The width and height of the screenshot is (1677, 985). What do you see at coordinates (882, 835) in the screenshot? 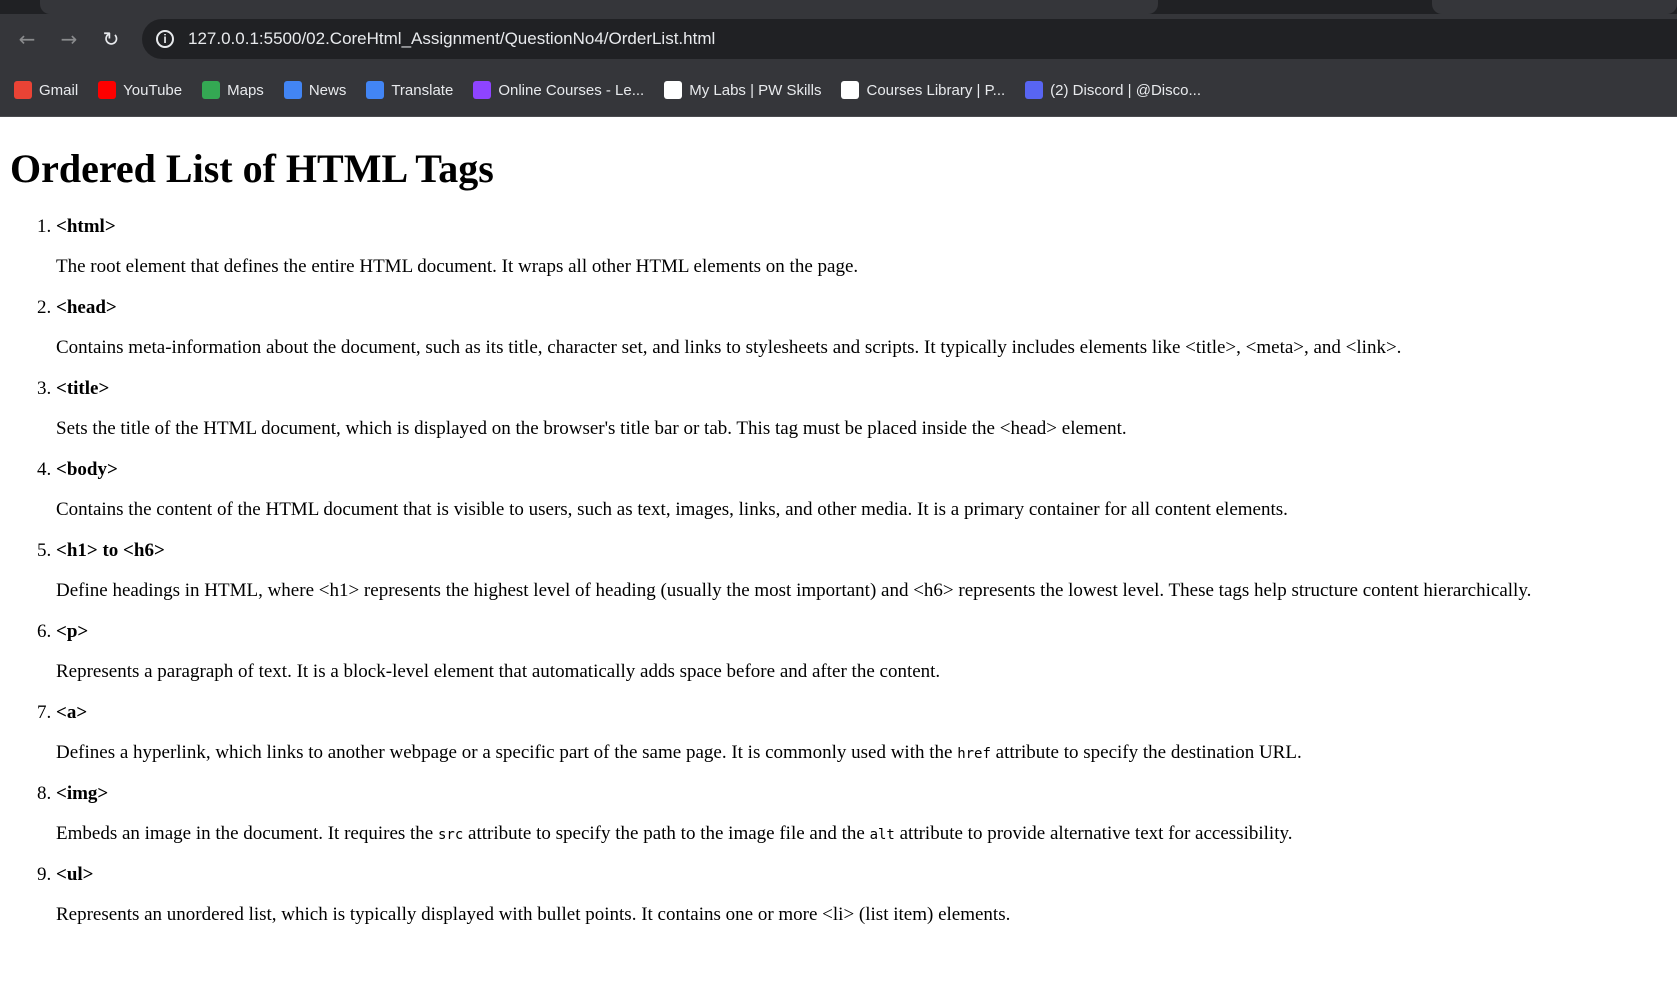
I see `inline-code: alt` at bounding box center [882, 835].